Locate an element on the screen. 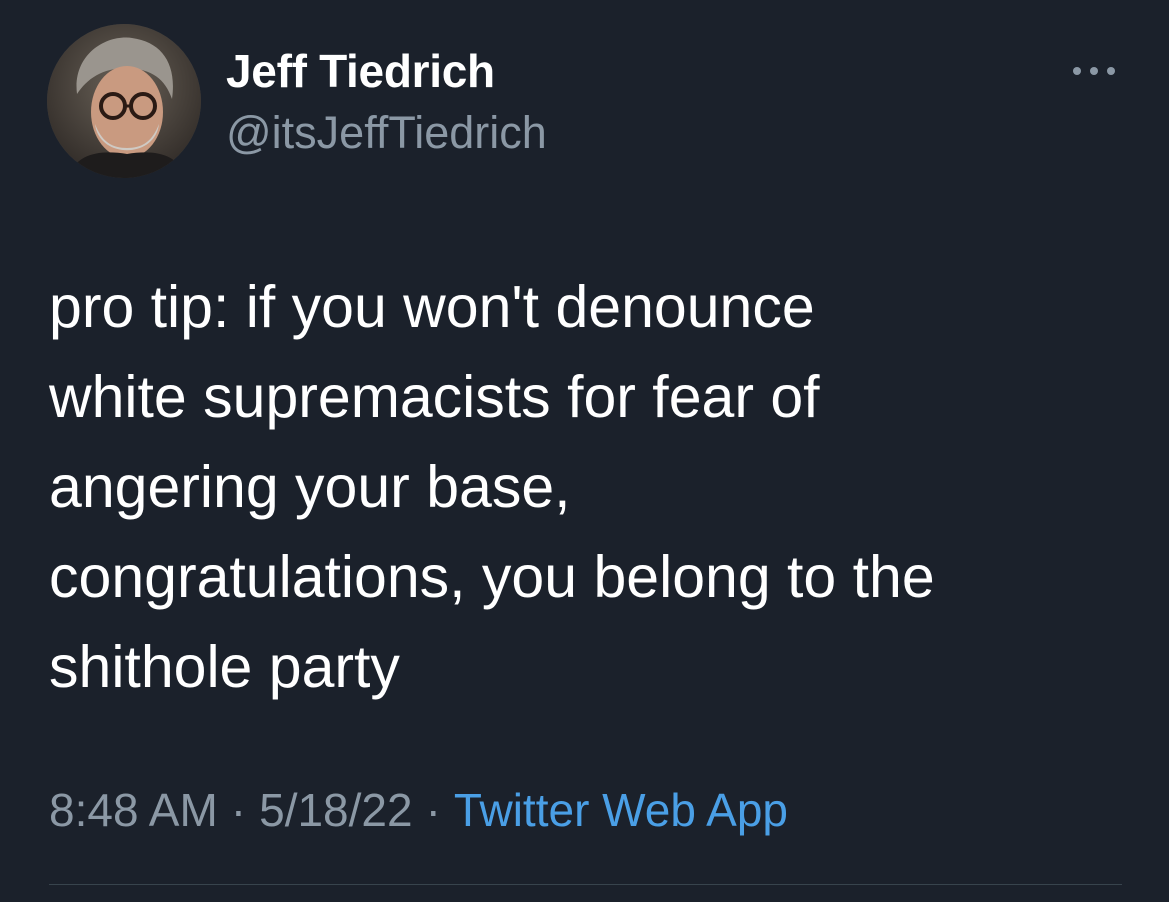 The height and width of the screenshot is (902, 1169). divider is located at coordinates (585, 884).